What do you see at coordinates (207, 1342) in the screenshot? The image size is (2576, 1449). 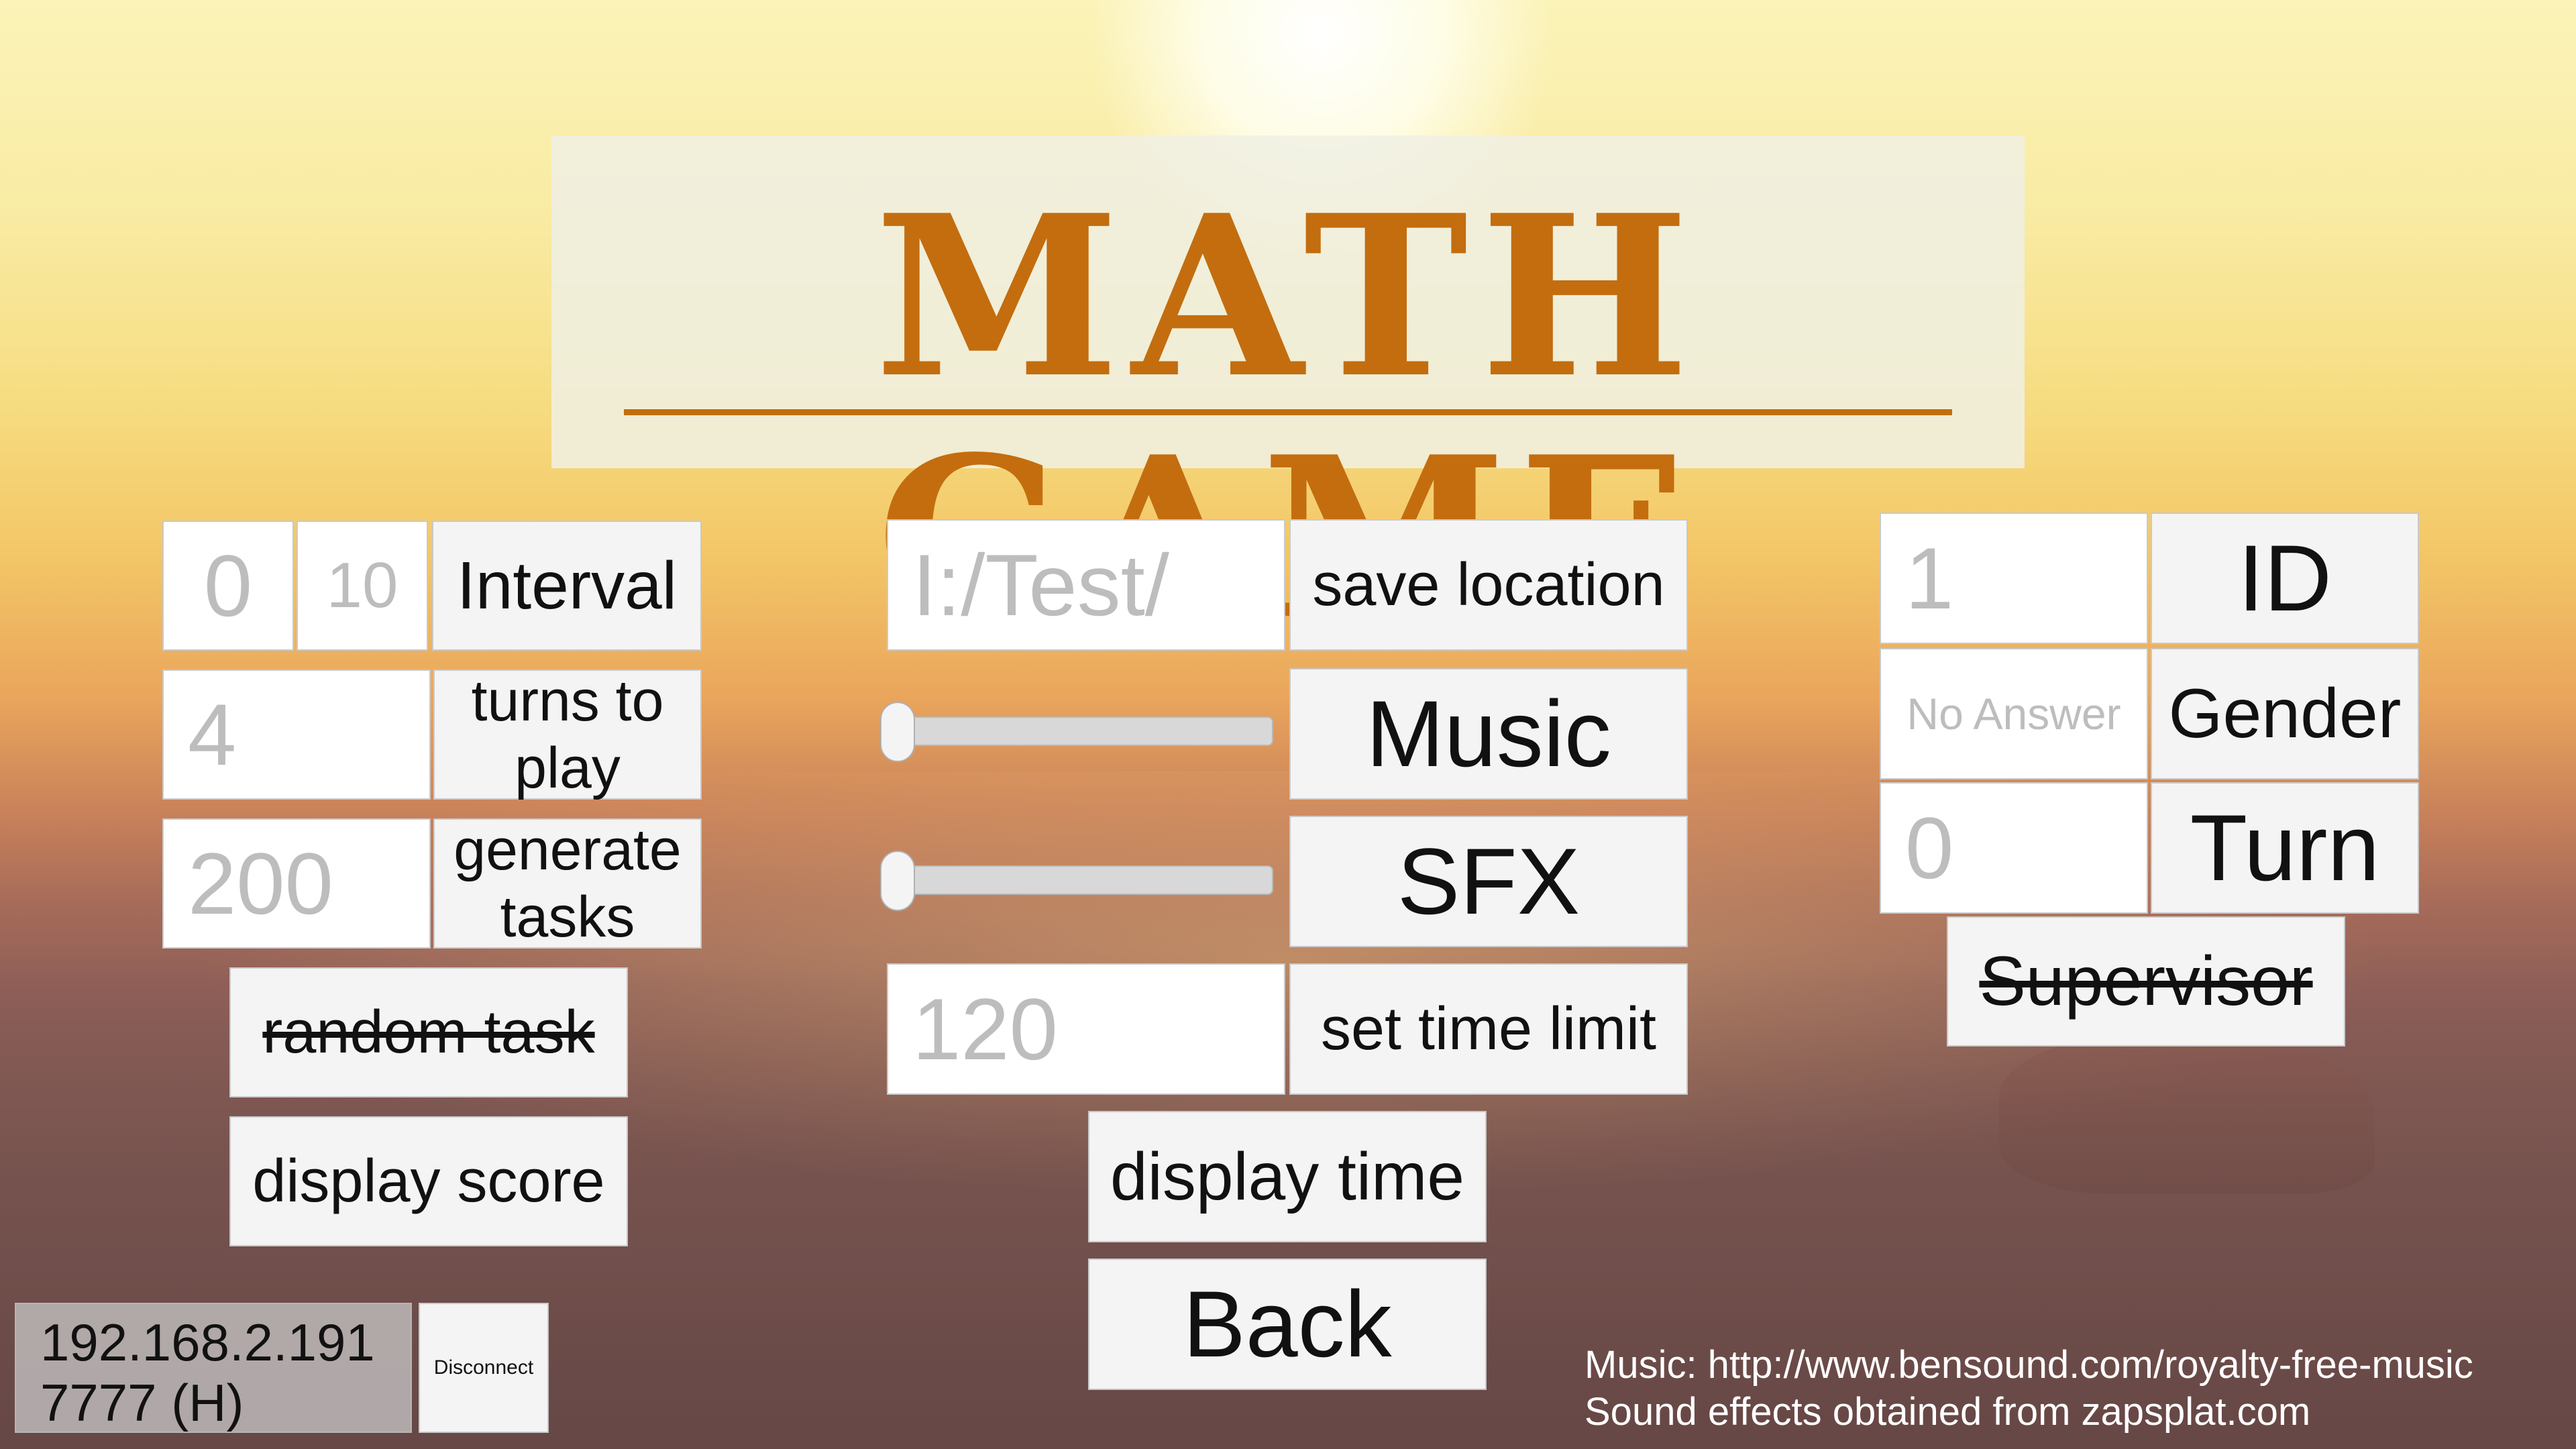 I see `ip-address: 192.168.2.191` at bounding box center [207, 1342].